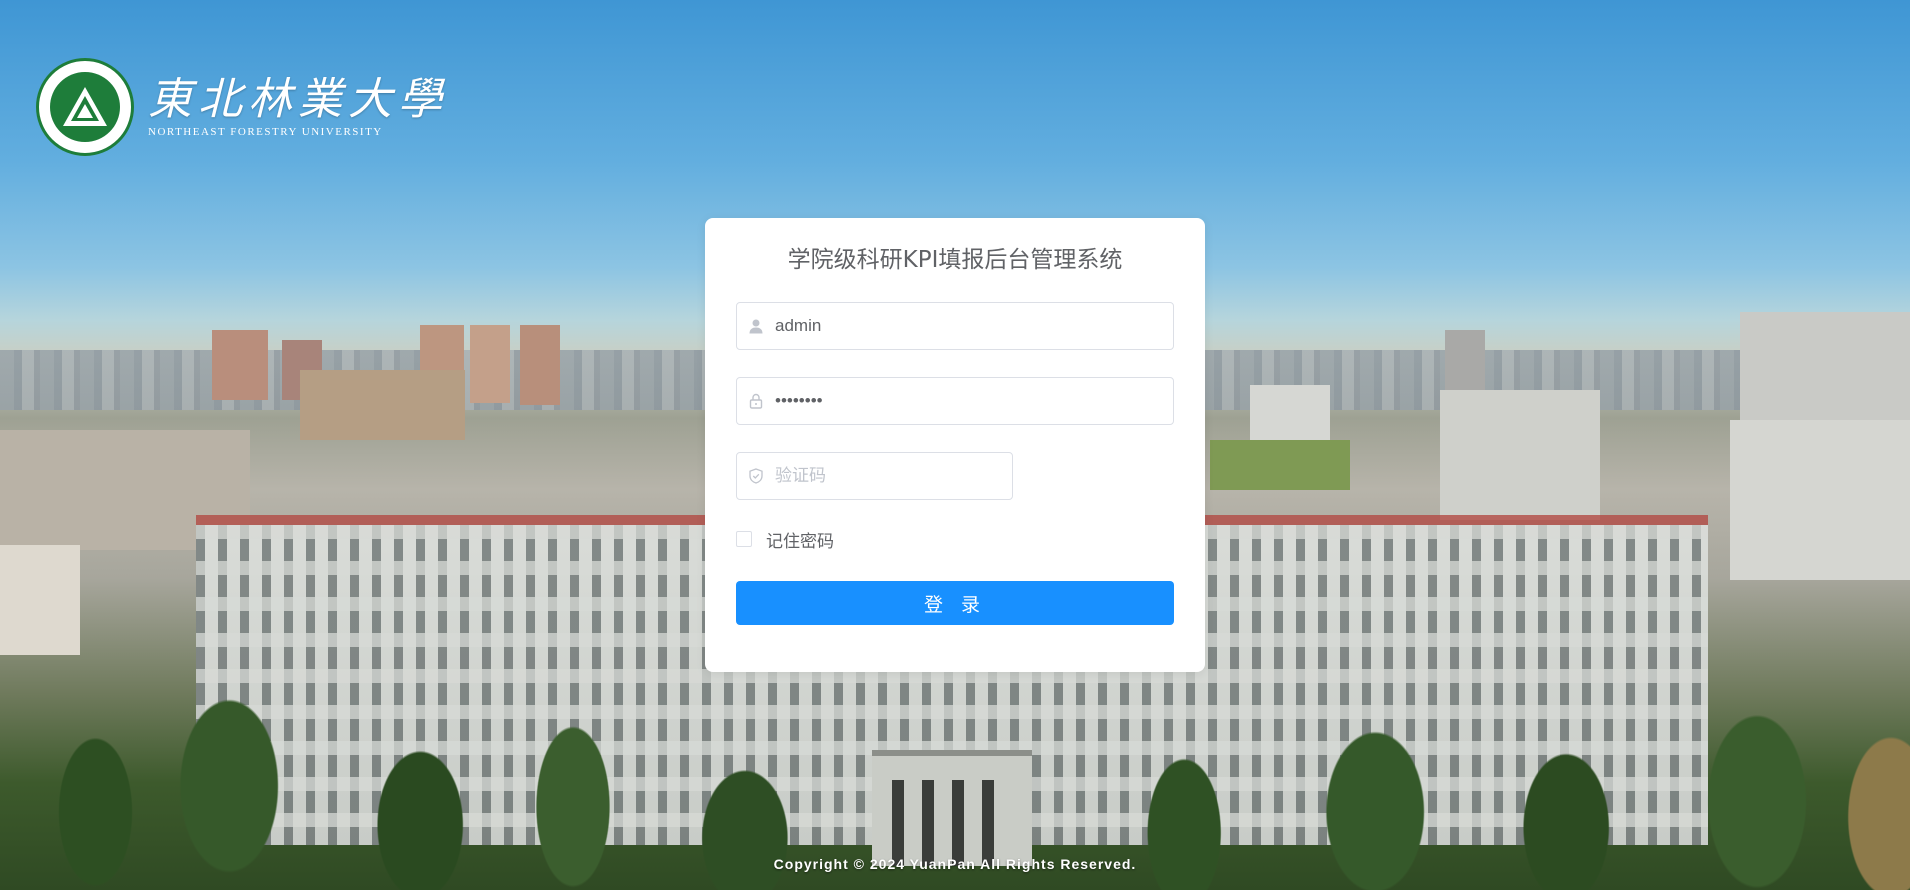 This screenshot has width=1910, height=890. What do you see at coordinates (800, 539) in the screenshot?
I see `remember-label: 记住密码` at bounding box center [800, 539].